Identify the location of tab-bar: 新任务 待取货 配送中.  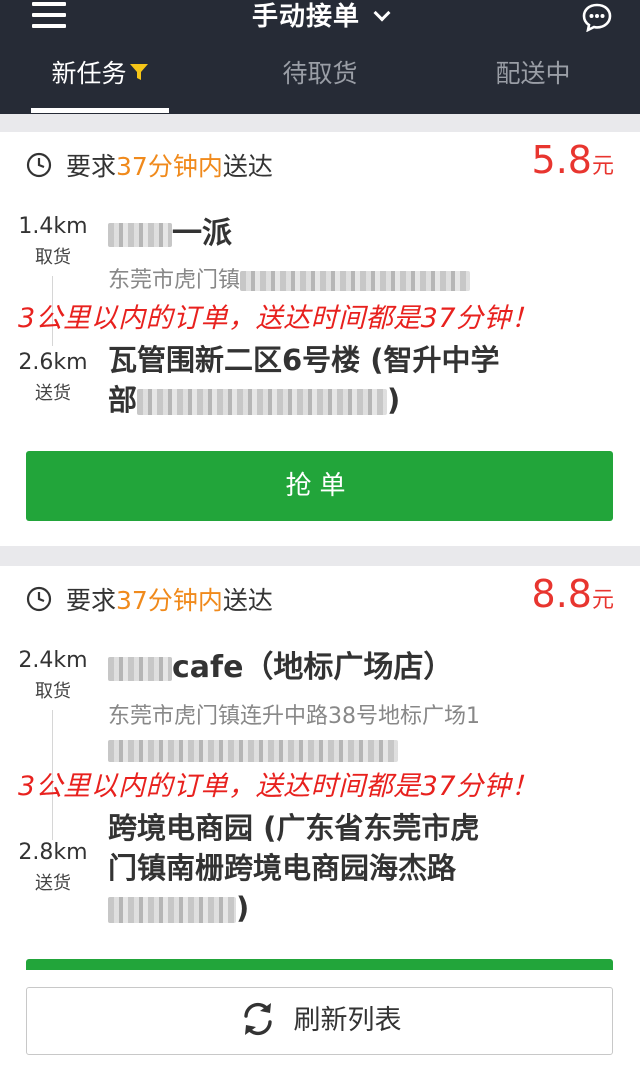
(320, 83).